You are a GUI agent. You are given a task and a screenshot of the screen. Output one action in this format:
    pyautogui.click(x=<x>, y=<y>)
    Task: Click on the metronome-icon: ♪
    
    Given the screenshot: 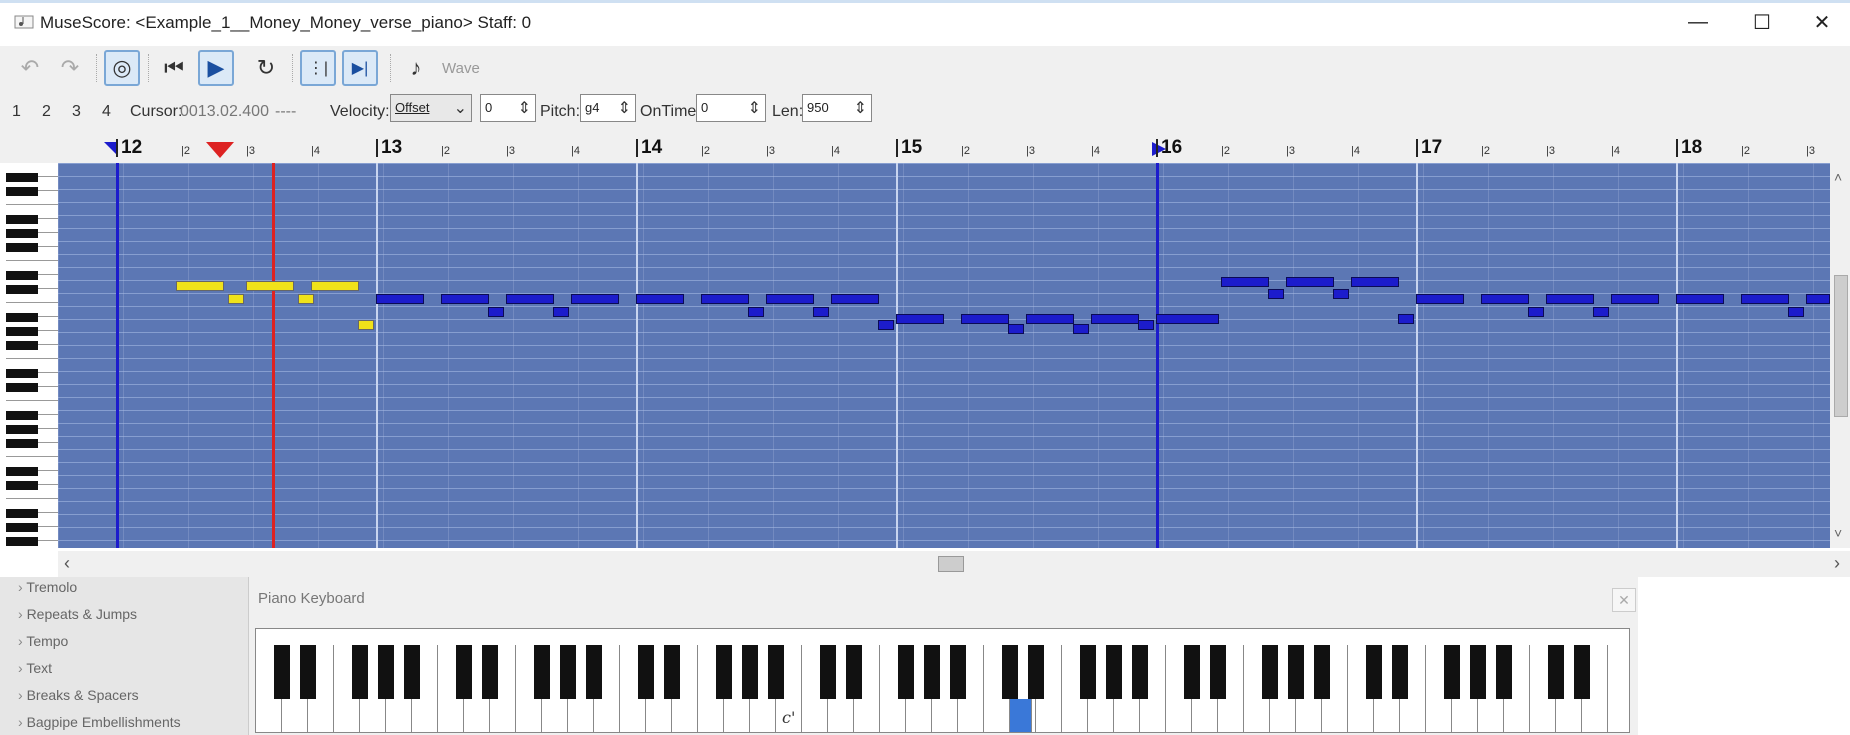 What is the action you would take?
    pyautogui.click(x=416, y=68)
    